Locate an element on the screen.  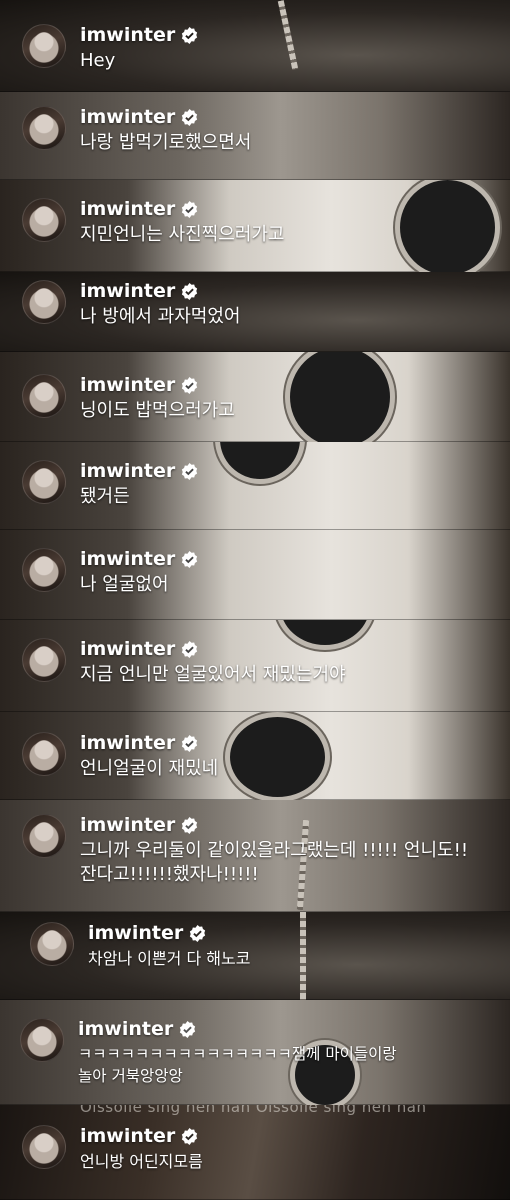
live-frame-strip: imwinter 닝이도 밥먹으러가고 is located at coordinates (255, 397).